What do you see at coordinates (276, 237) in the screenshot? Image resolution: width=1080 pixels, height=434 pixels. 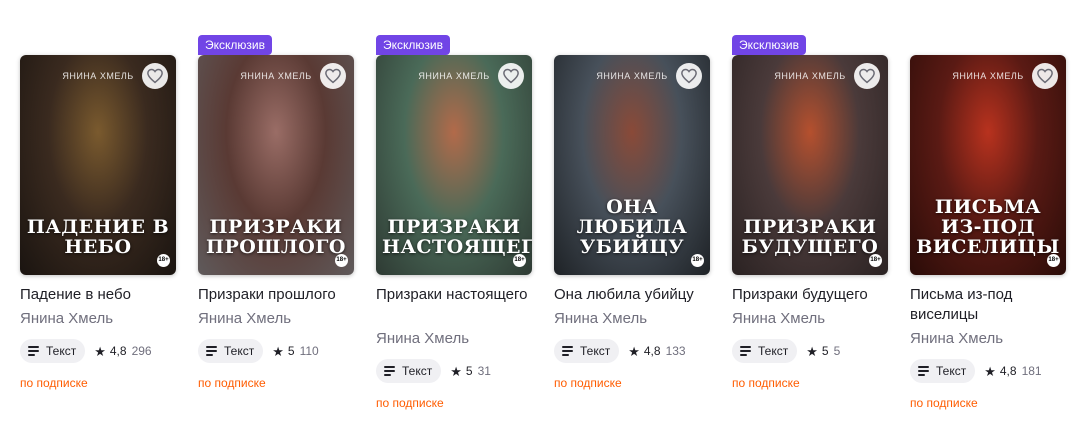 I see `cover-title-text: ПРИЗРАКИ ПРОШЛОГО` at bounding box center [276, 237].